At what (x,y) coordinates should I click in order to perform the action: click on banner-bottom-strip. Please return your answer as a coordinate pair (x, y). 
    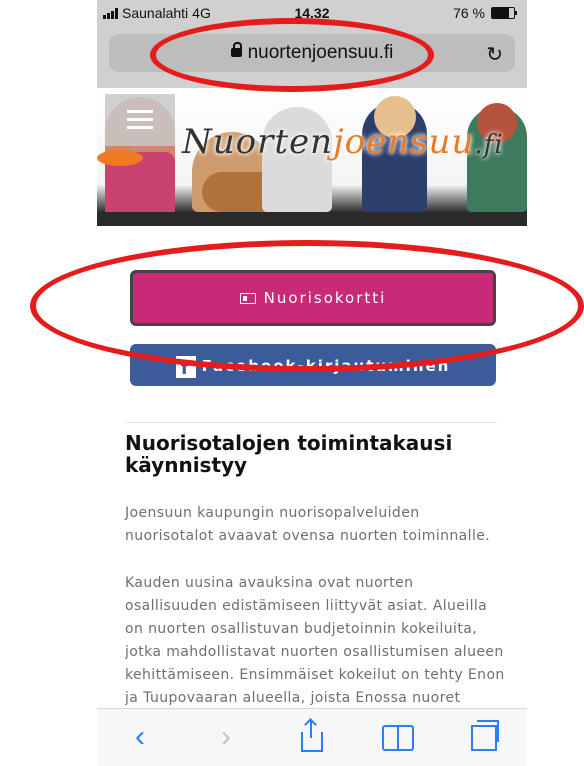
    Looking at the image, I should click on (312, 219).